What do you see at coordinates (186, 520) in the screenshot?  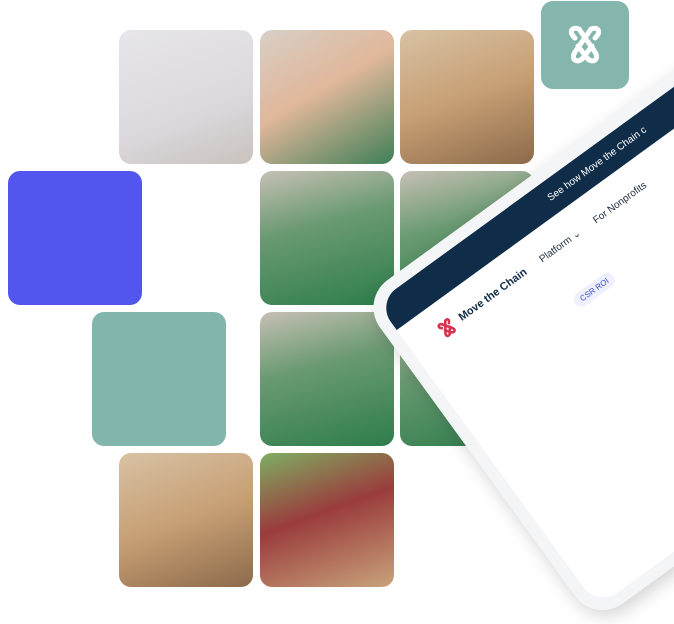 I see `photo-tile-r4c1` at bounding box center [186, 520].